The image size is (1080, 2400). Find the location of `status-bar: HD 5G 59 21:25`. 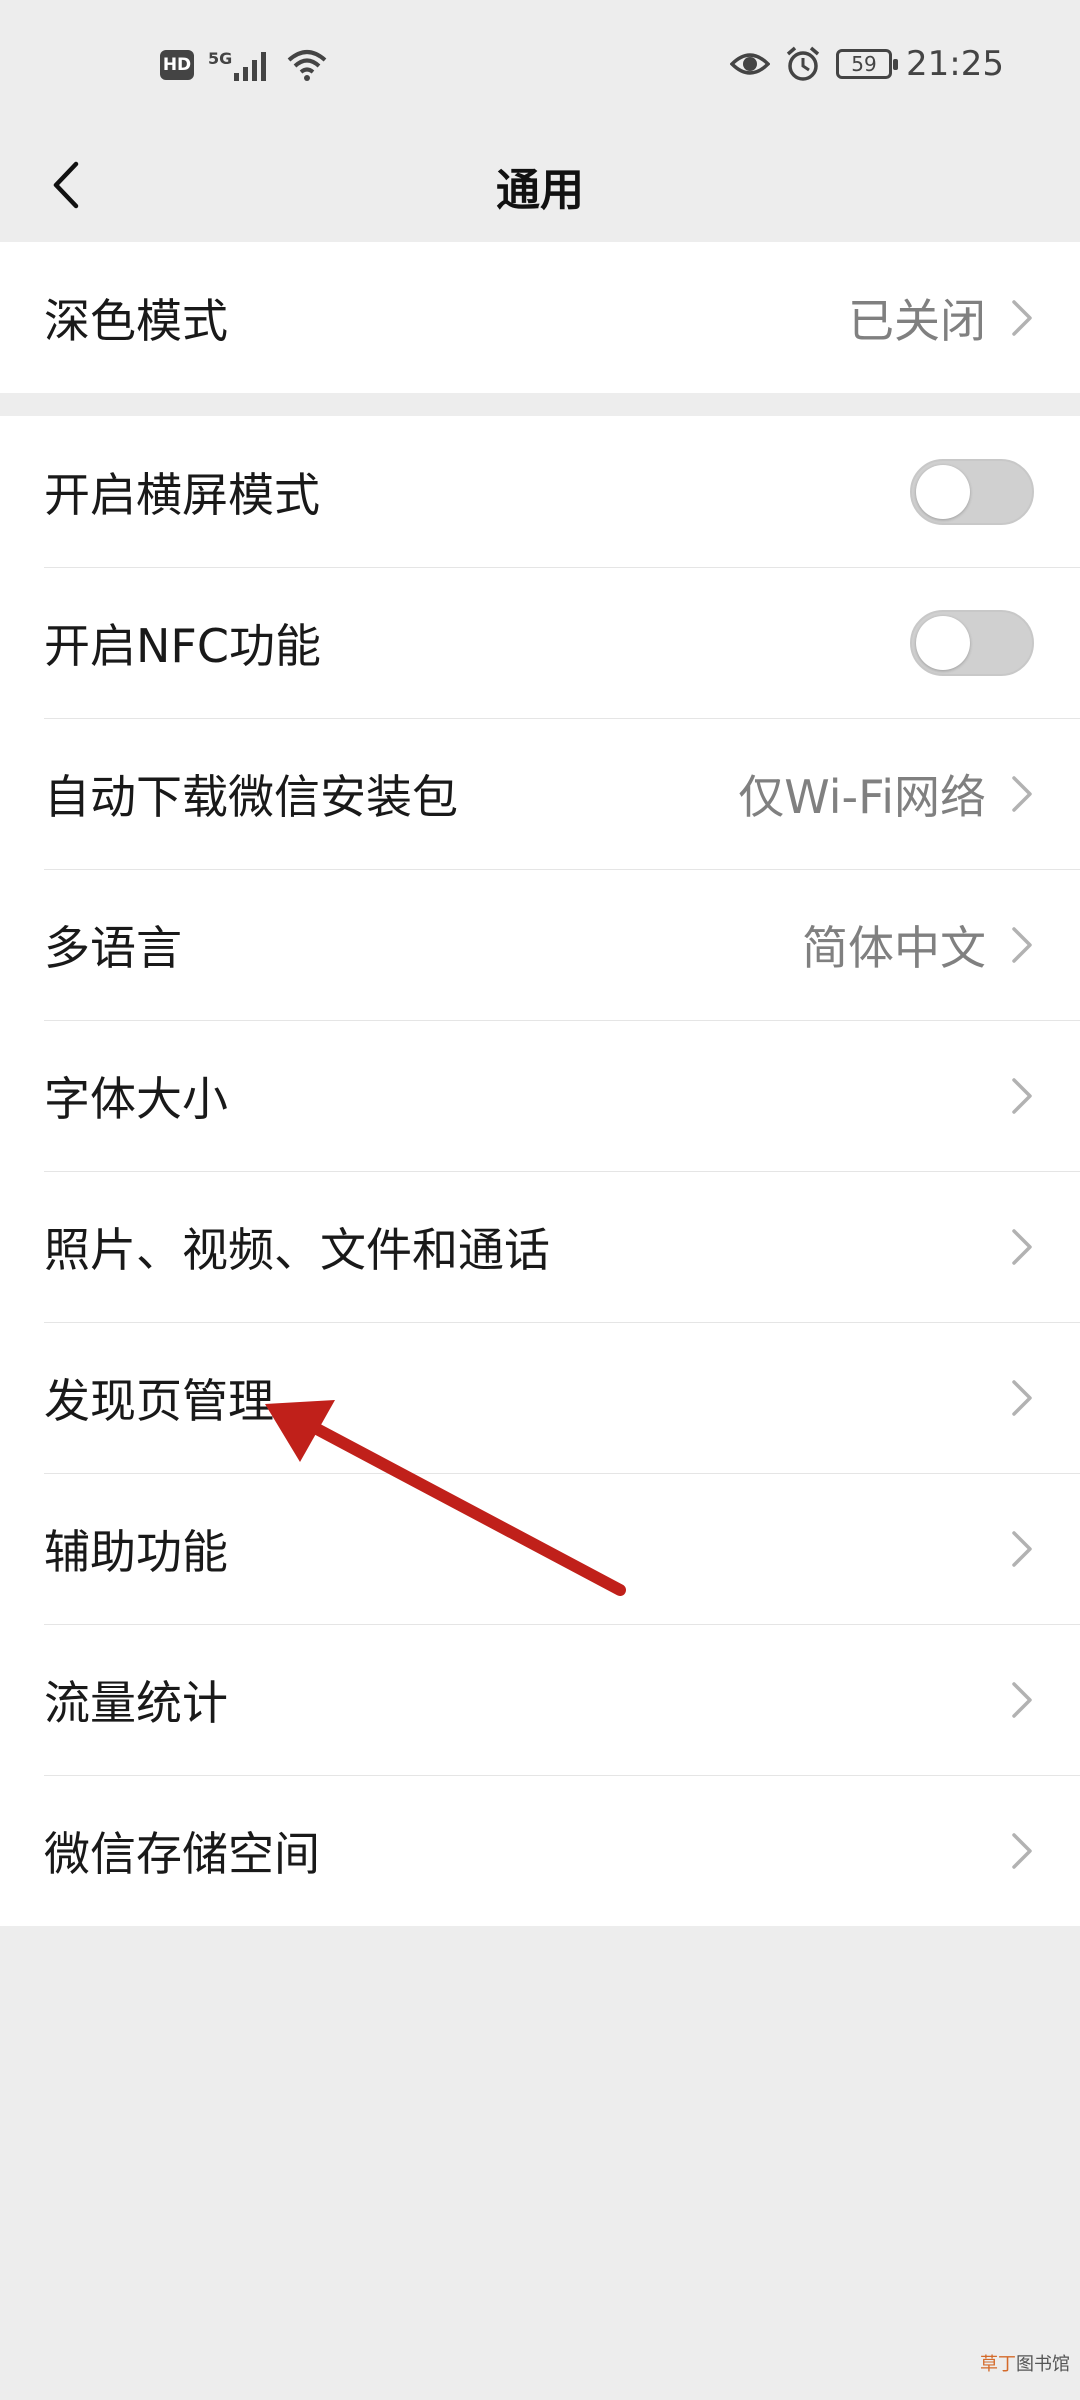

status-bar: HD 5G 59 21:25 is located at coordinates (540, 65).